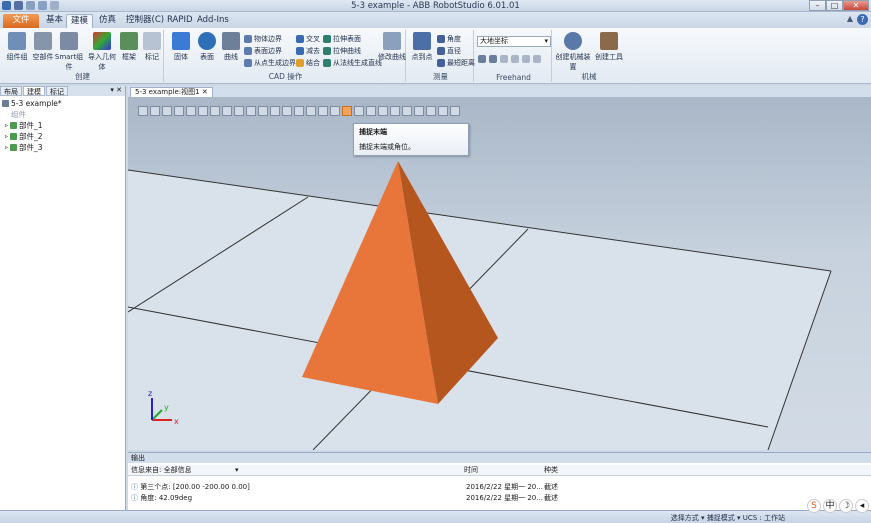 The width and height of the screenshot is (871, 523). What do you see at coordinates (152, 47) in the screenshot?
I see `mark-button: 标记` at bounding box center [152, 47].